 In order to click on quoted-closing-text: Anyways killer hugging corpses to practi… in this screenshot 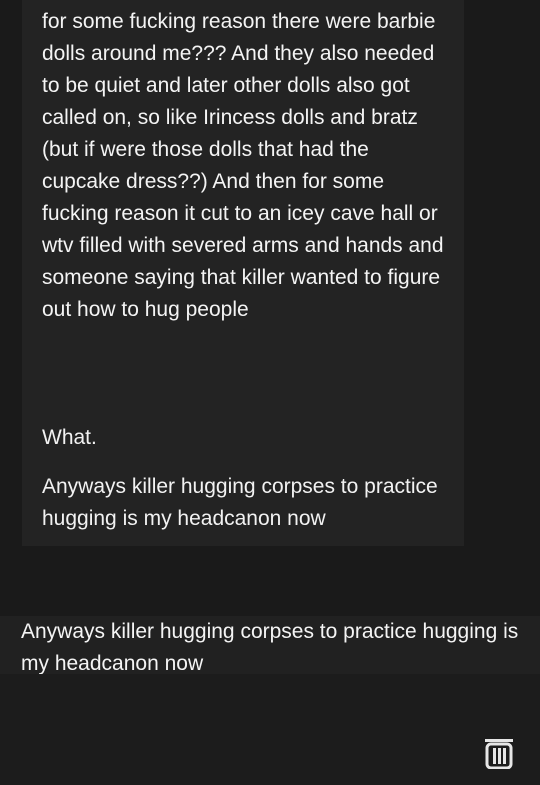, I will do `click(240, 502)`.